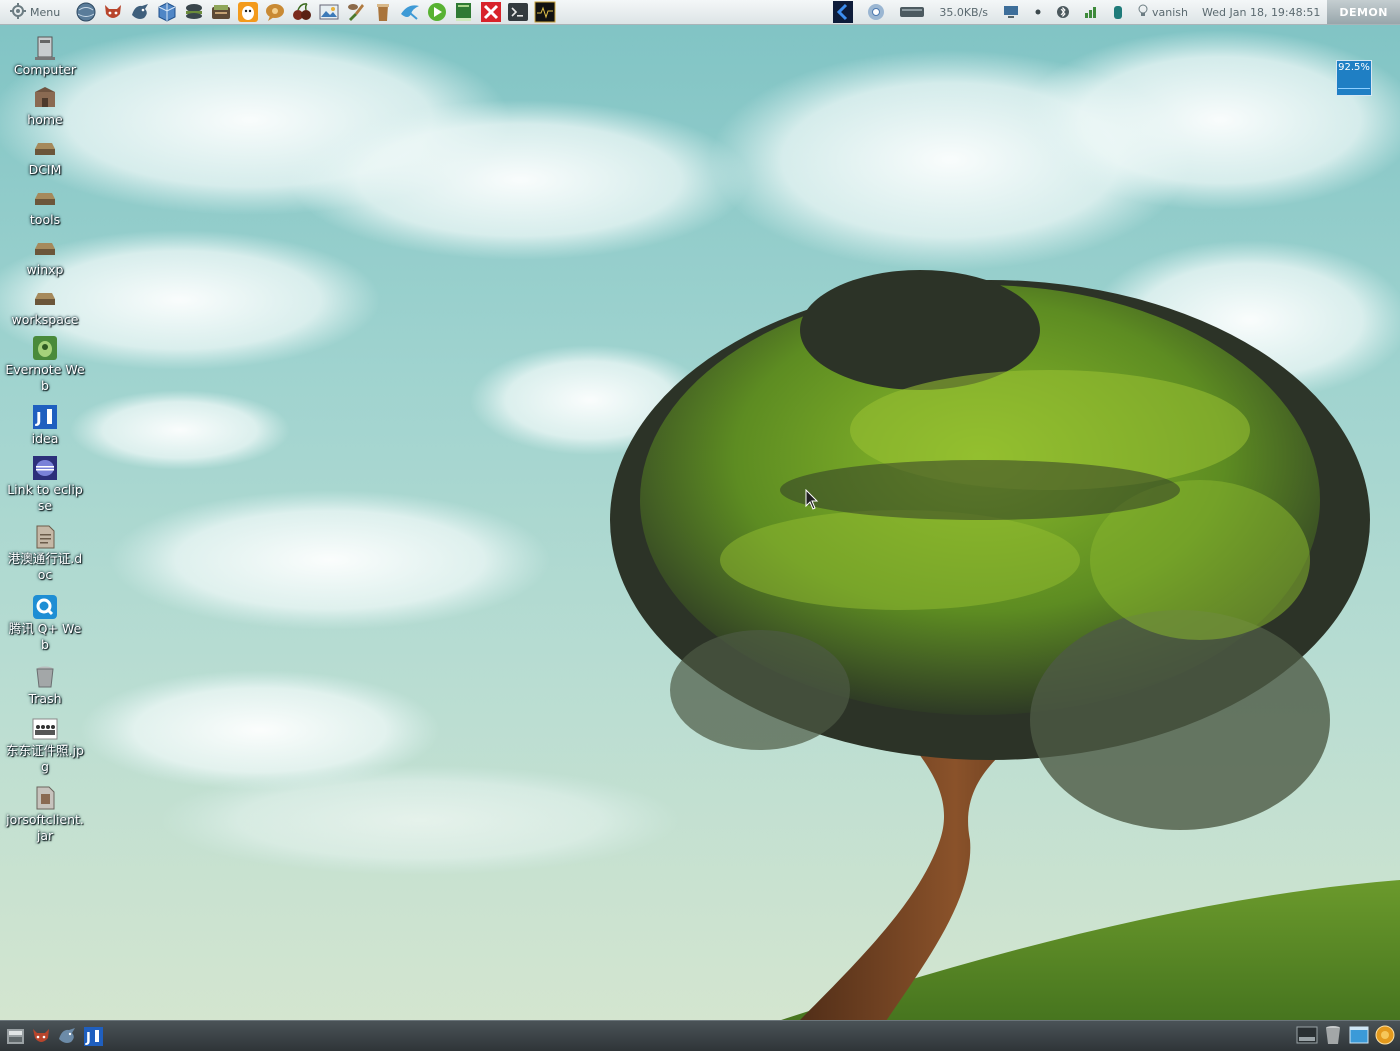 This screenshot has width=1400, height=1051. I want to click on cpu-usage-value: 92.5%, so click(1354, 67).